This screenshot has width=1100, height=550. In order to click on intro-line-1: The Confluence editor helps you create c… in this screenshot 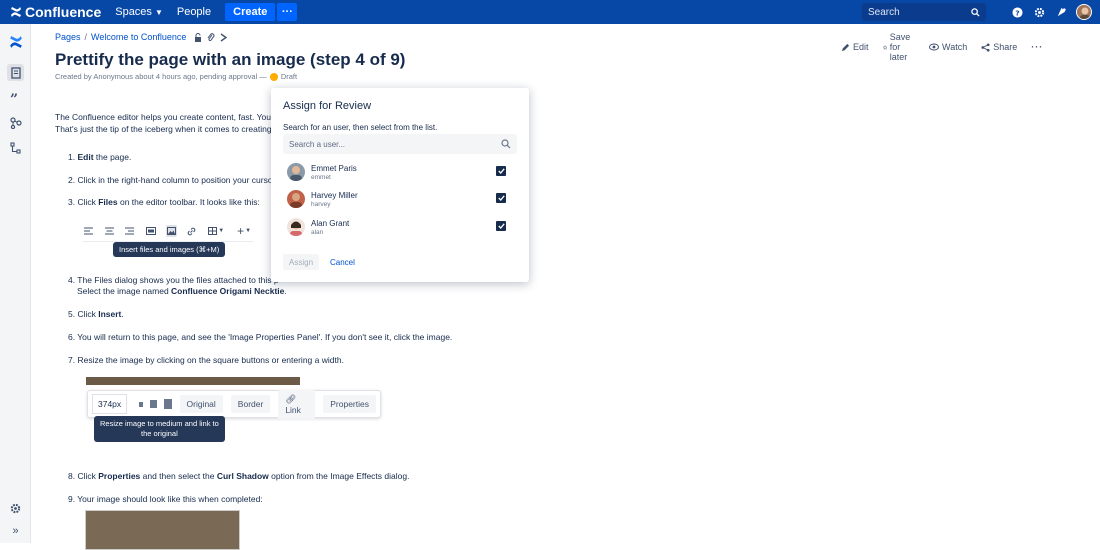, I will do `click(166, 117)`.